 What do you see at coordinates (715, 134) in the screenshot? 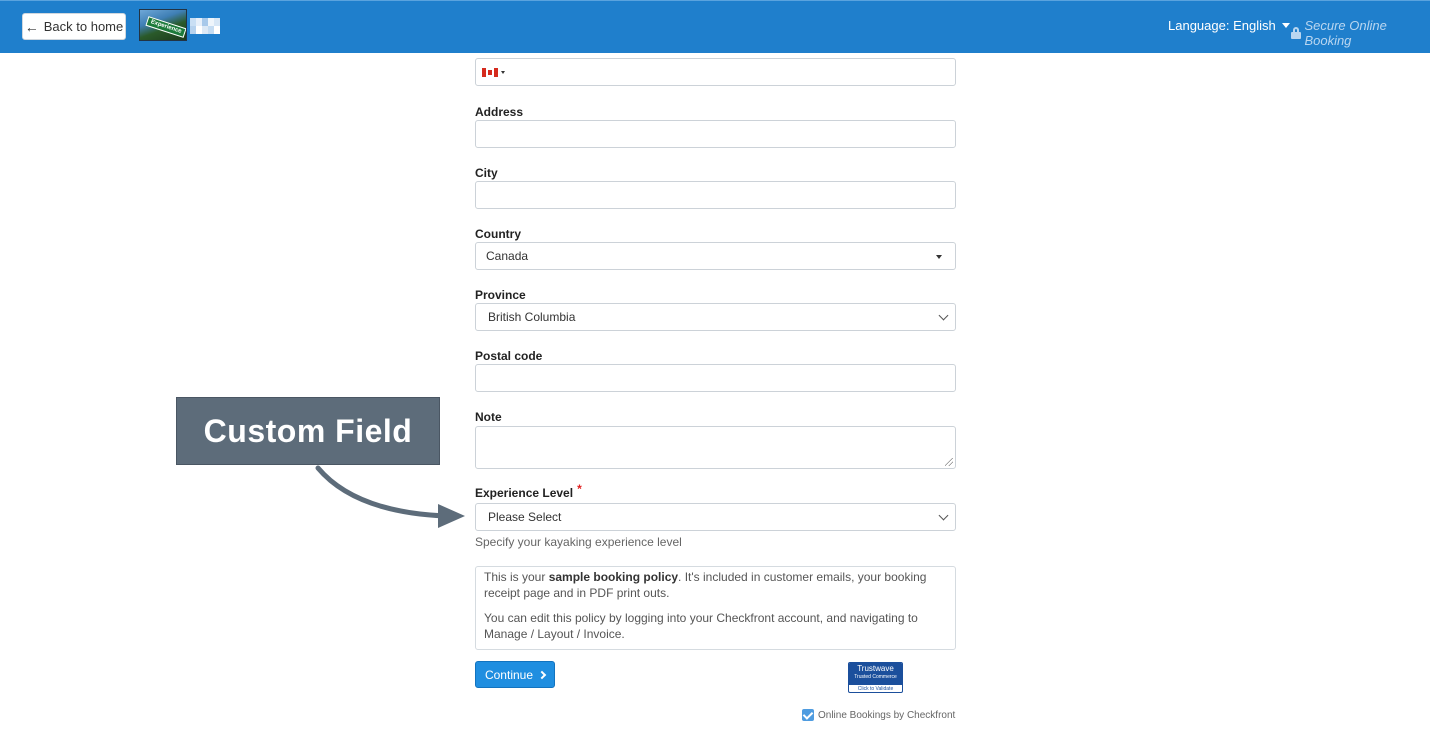
I see `address-input` at bounding box center [715, 134].